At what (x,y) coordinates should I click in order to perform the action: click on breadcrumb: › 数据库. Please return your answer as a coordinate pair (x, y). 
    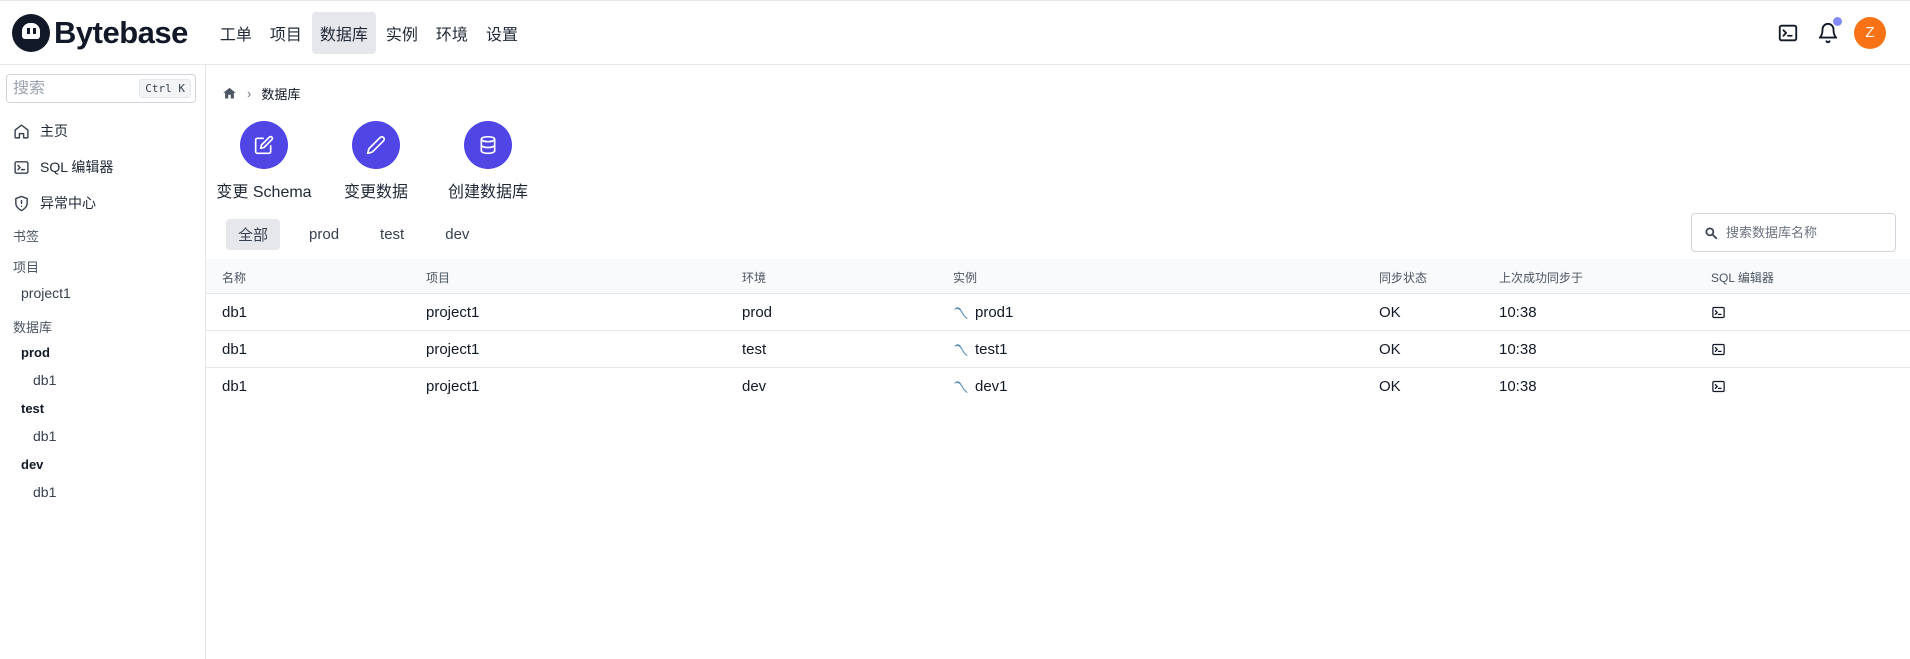
    Looking at the image, I should click on (261, 93).